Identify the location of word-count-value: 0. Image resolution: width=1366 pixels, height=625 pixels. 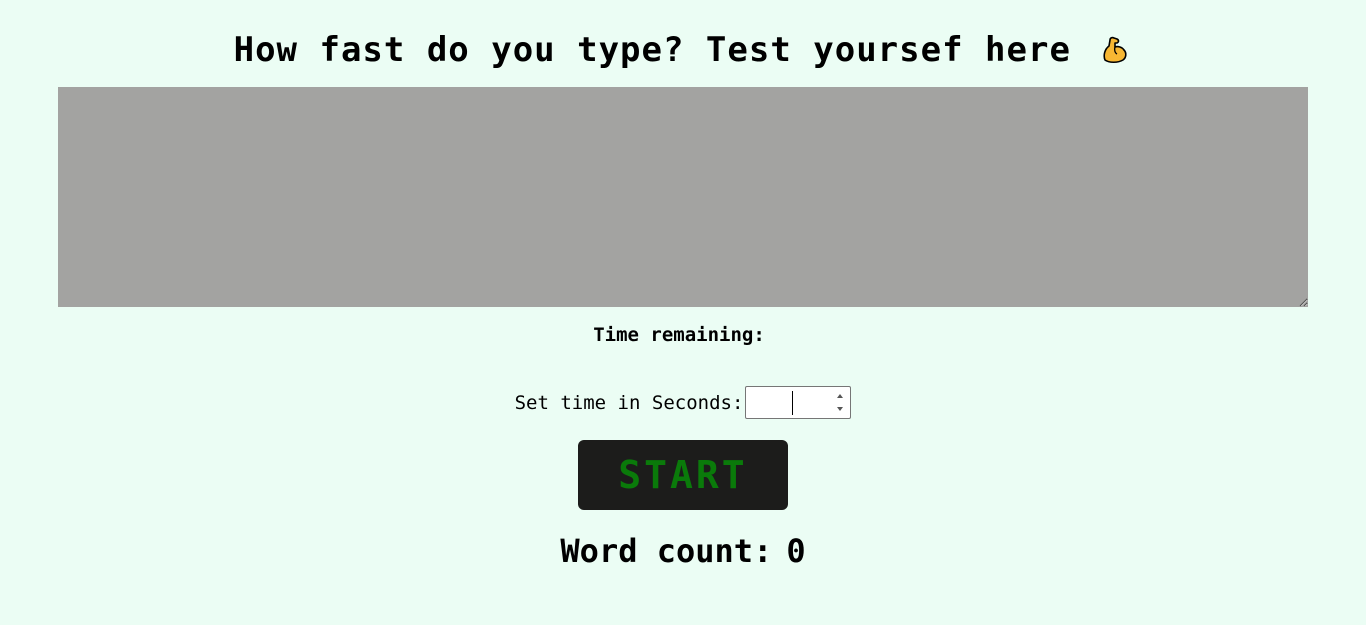
(796, 551).